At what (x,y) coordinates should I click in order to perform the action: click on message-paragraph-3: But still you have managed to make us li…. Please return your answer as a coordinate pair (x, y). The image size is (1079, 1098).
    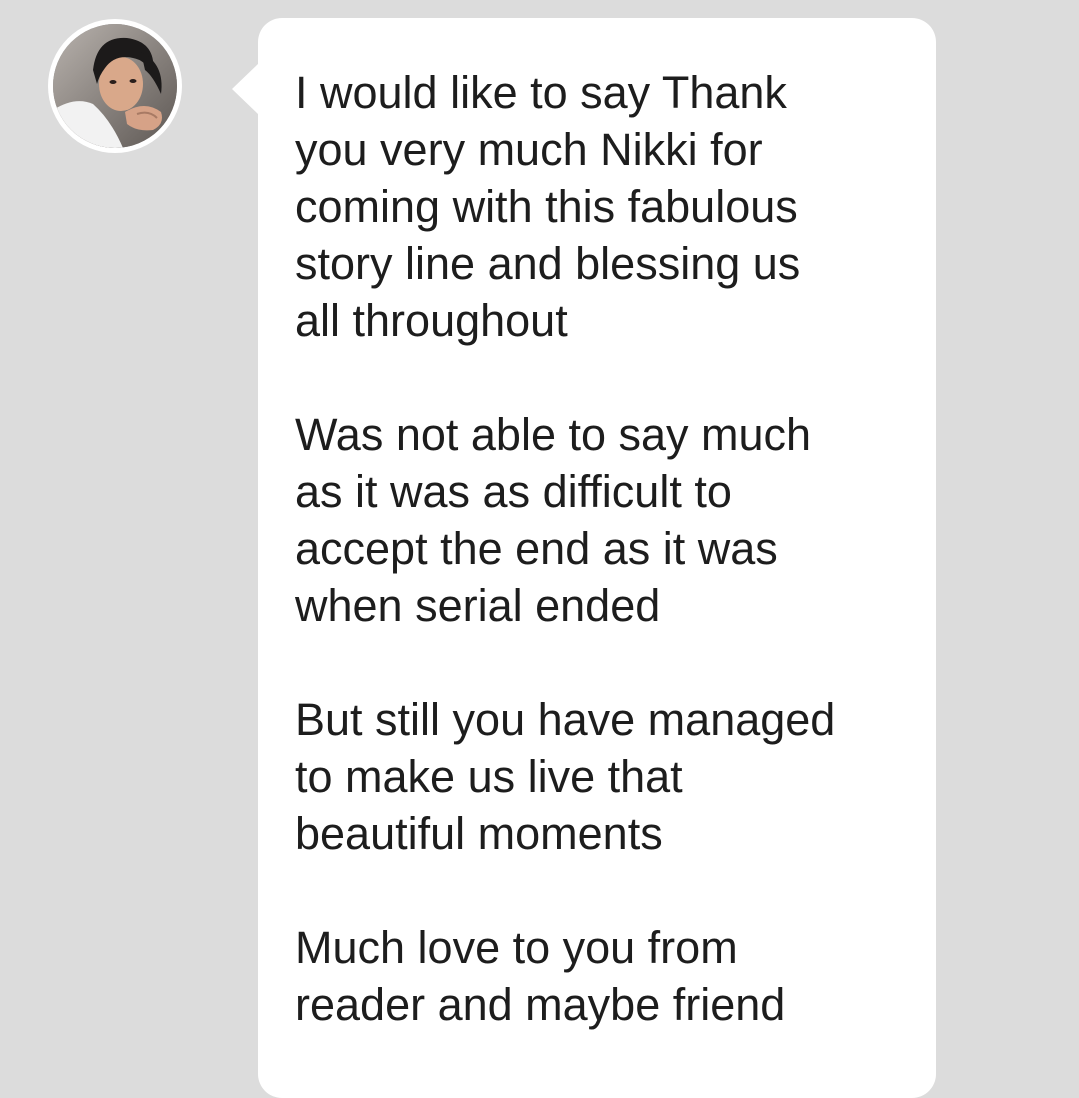
    Looking at the image, I should click on (565, 776).